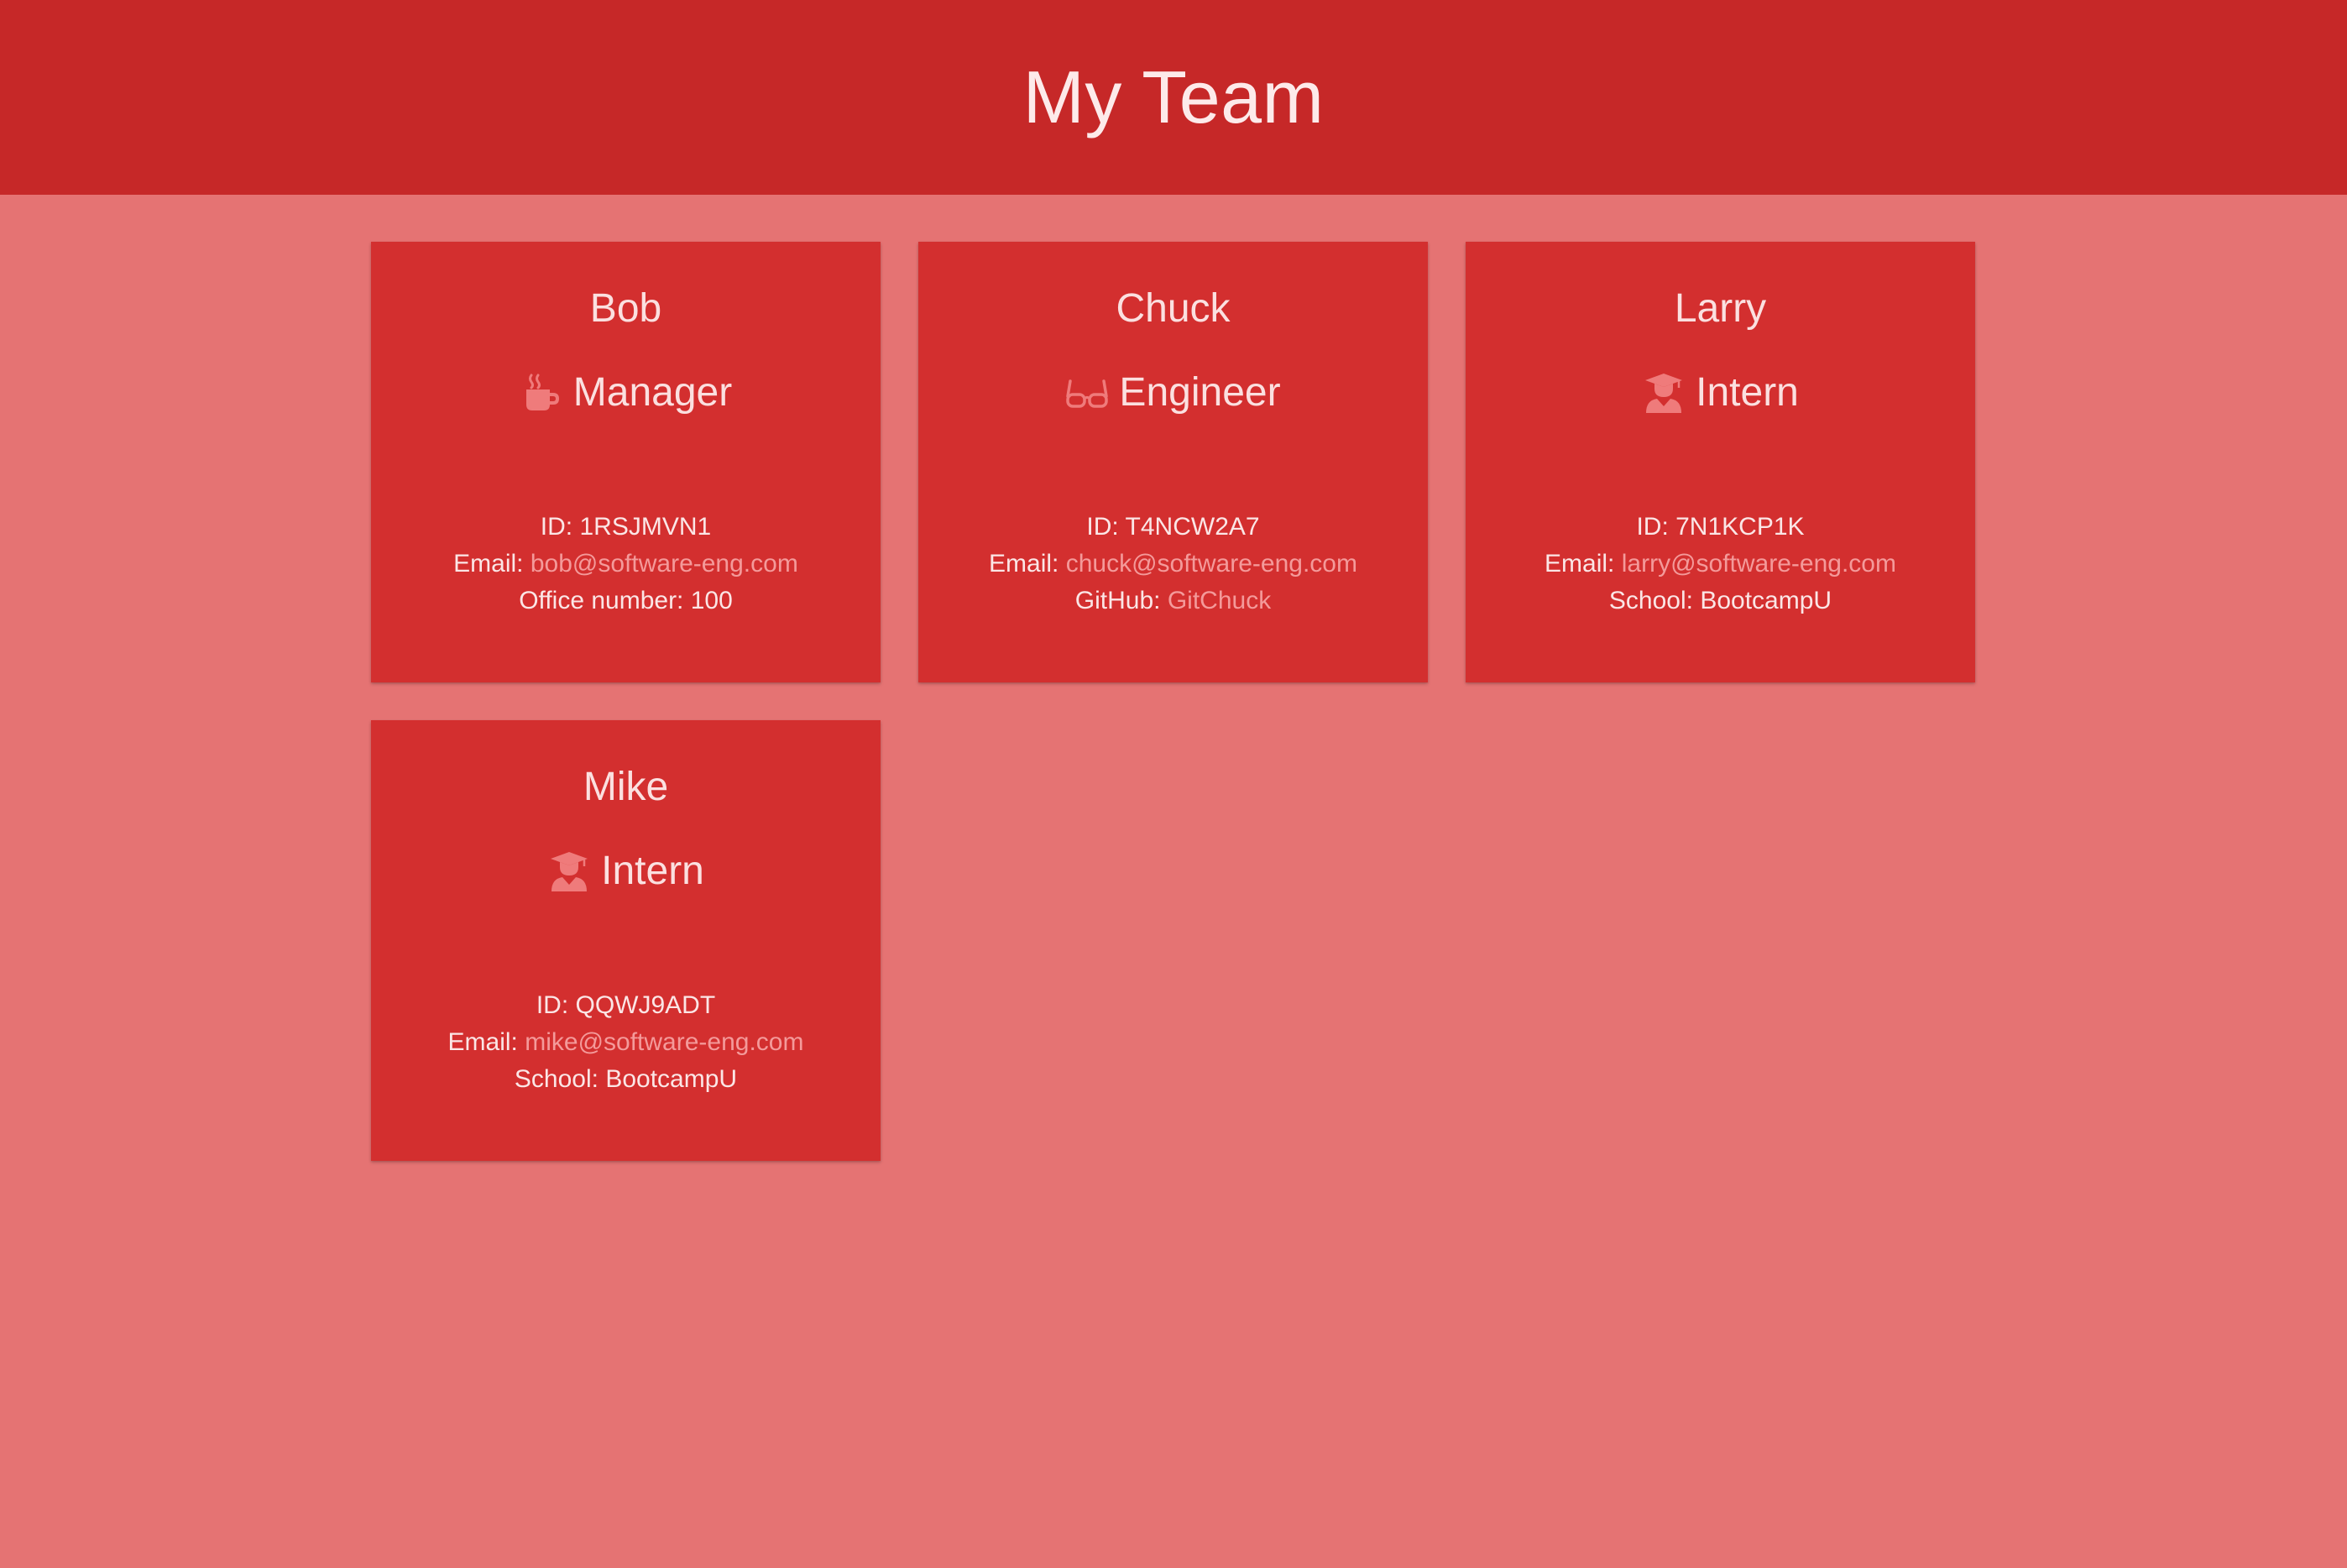 The width and height of the screenshot is (2347, 1568). Describe the element at coordinates (1759, 564) in the screenshot. I see `employee-email-link: larry@software-eng.com` at that location.